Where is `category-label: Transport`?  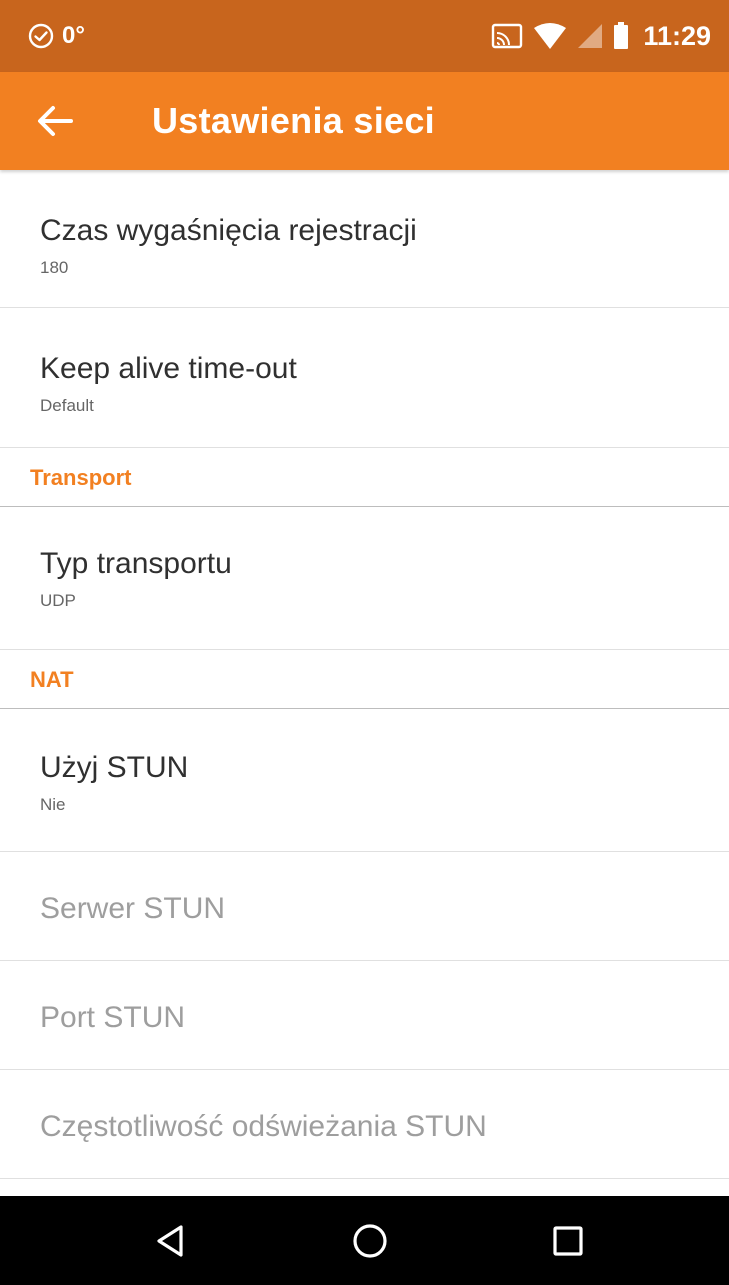 category-label: Transport is located at coordinates (81, 477).